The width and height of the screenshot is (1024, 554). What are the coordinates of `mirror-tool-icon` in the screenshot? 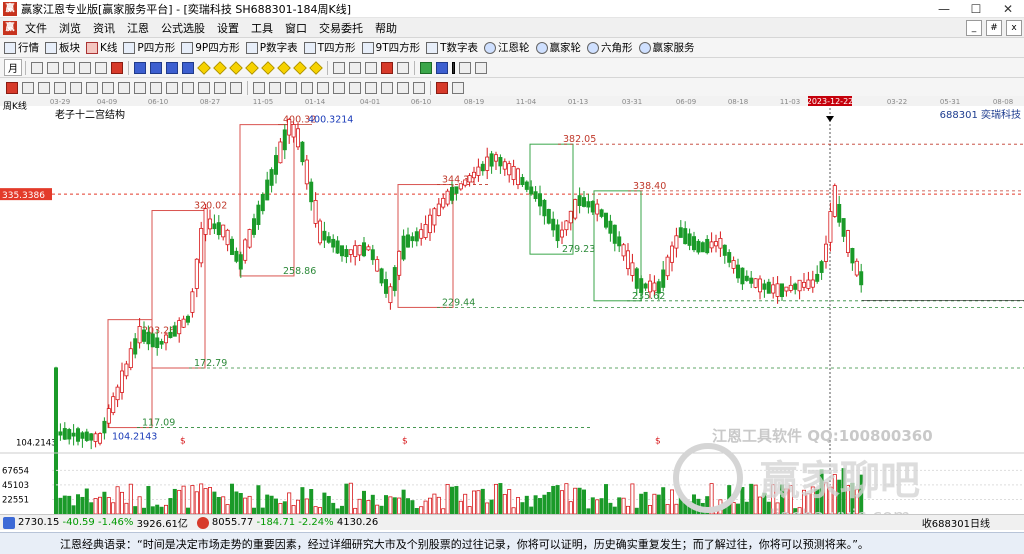 It's located at (387, 87).